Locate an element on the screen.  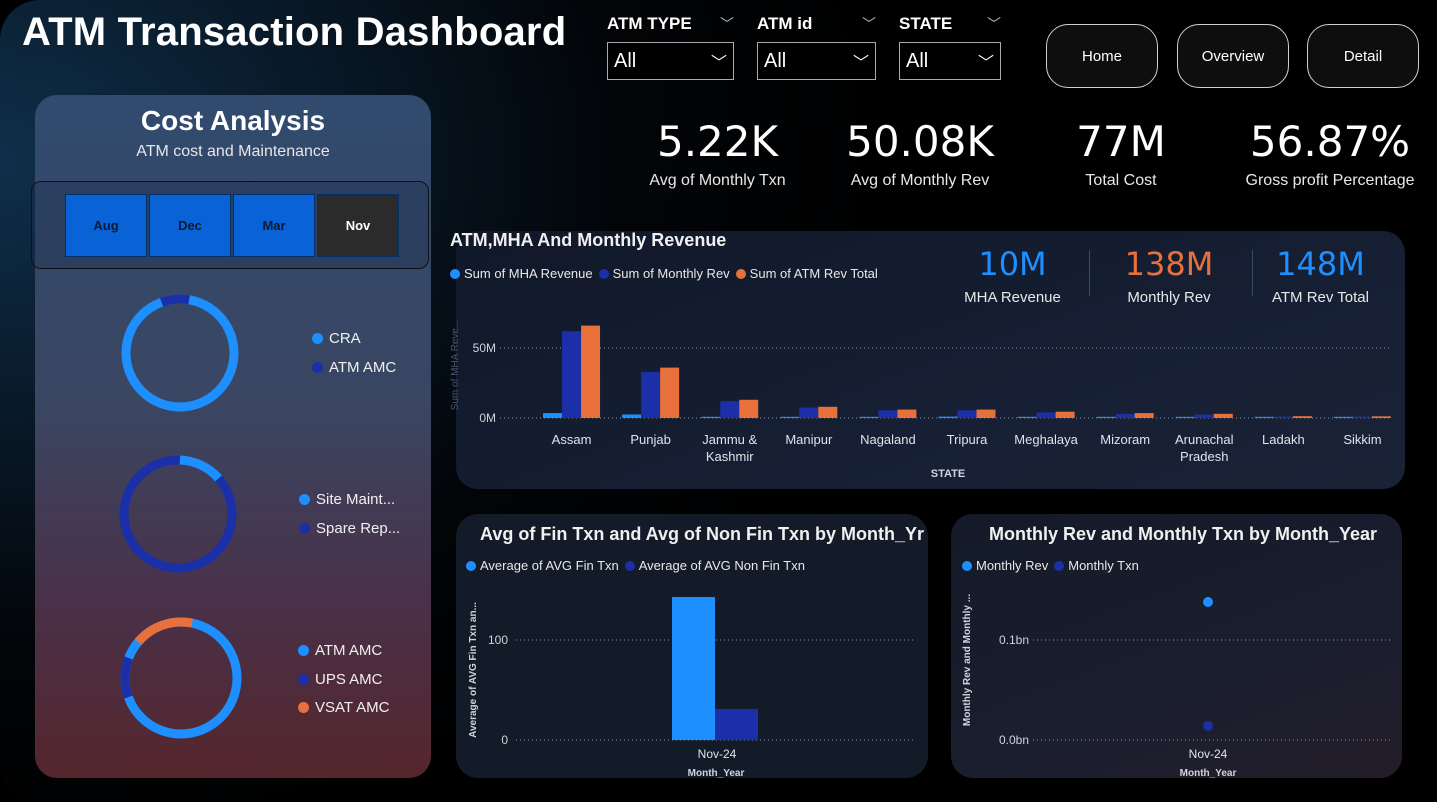
donut-slice-vsat-amc is located at coordinates (181, 678).